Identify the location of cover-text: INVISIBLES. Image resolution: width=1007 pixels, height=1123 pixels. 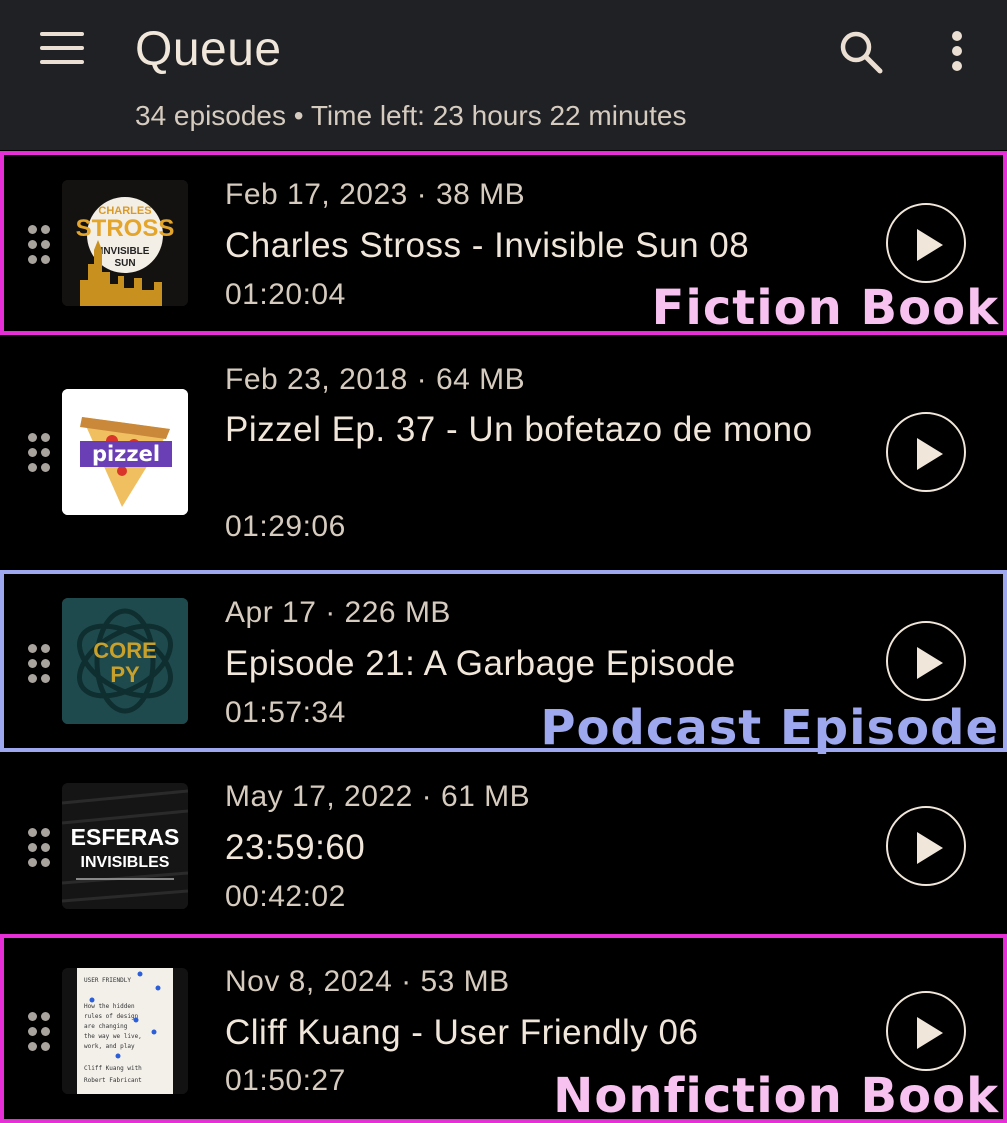
(125, 862).